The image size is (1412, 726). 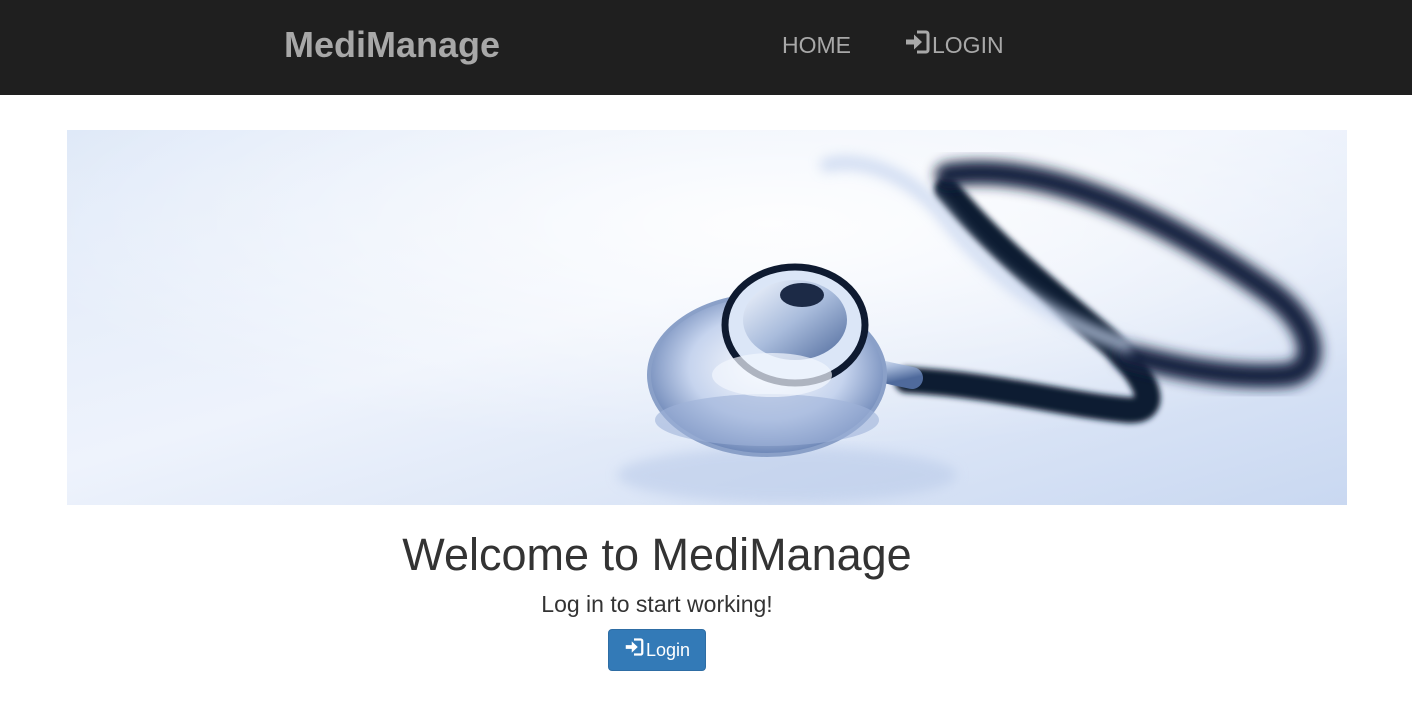 What do you see at coordinates (668, 650) in the screenshot?
I see `login-button-label: Login` at bounding box center [668, 650].